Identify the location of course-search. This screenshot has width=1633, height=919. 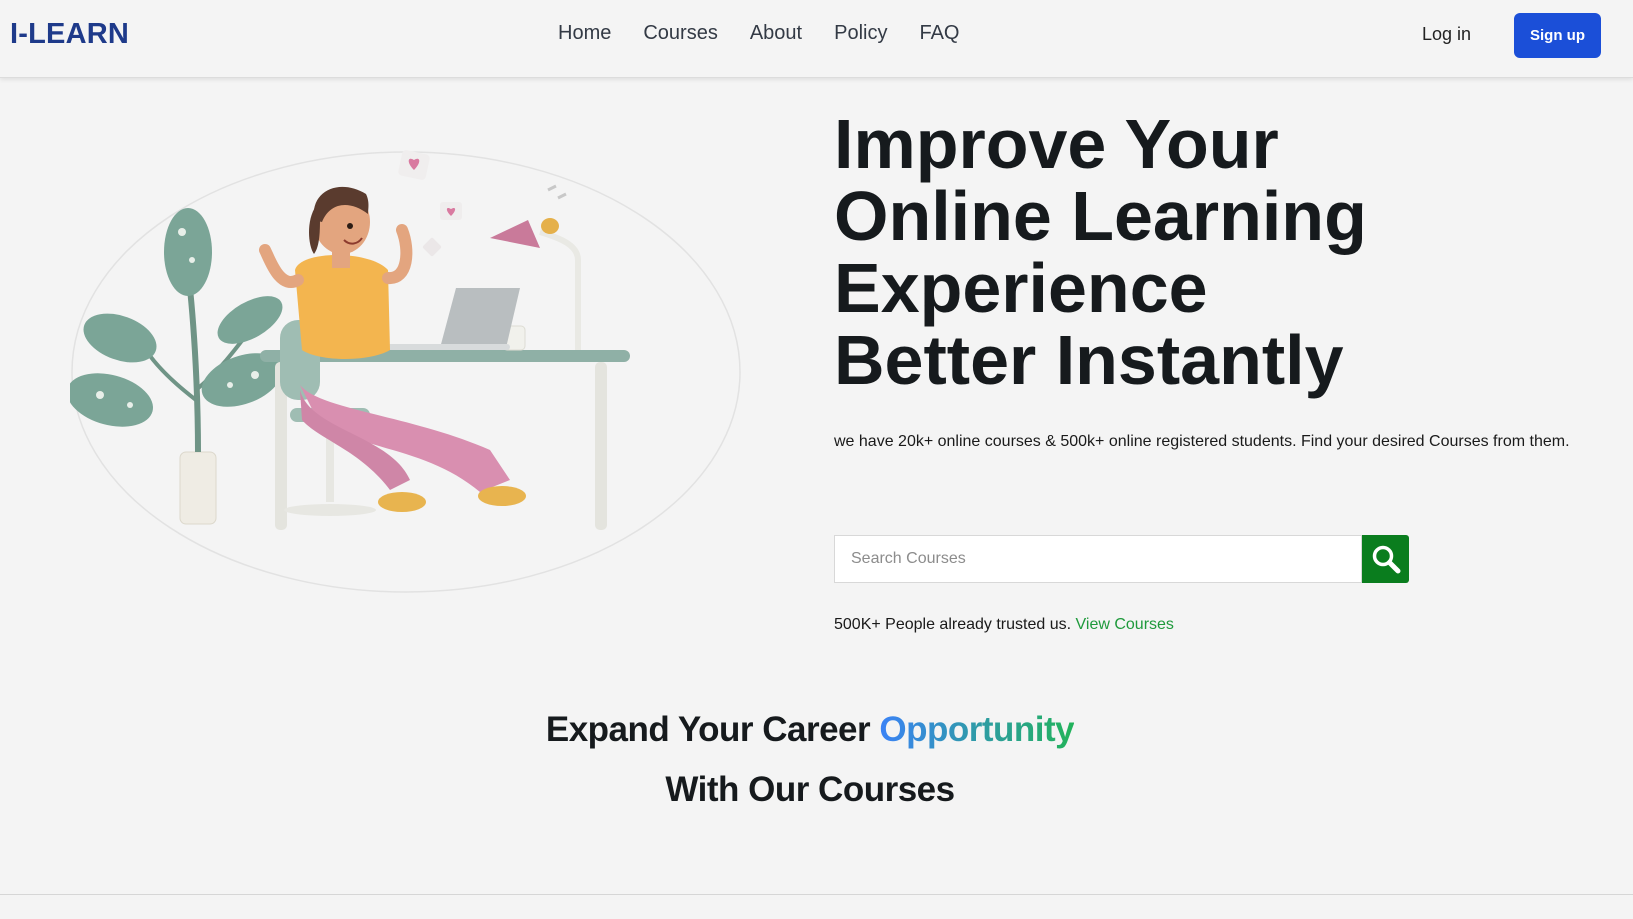
(1121, 559).